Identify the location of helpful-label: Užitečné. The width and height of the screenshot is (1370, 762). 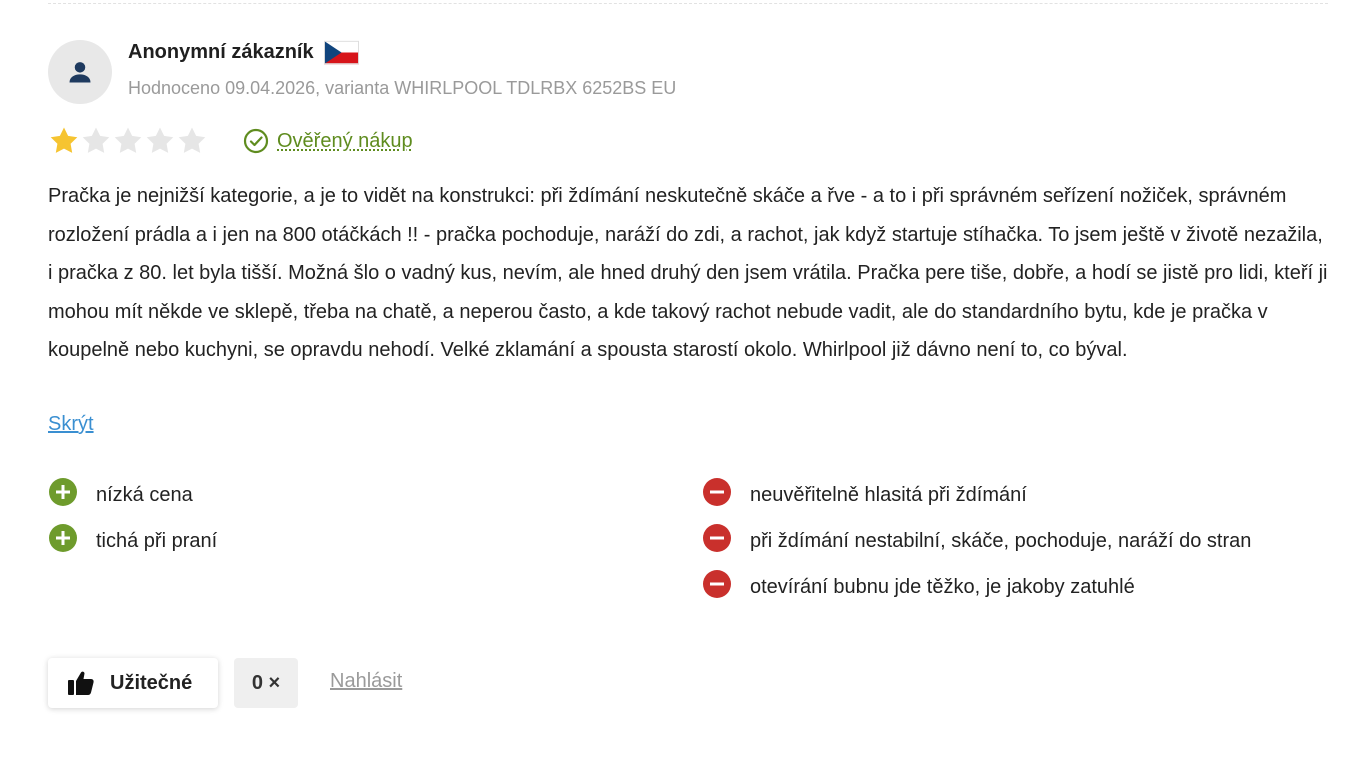
(151, 682).